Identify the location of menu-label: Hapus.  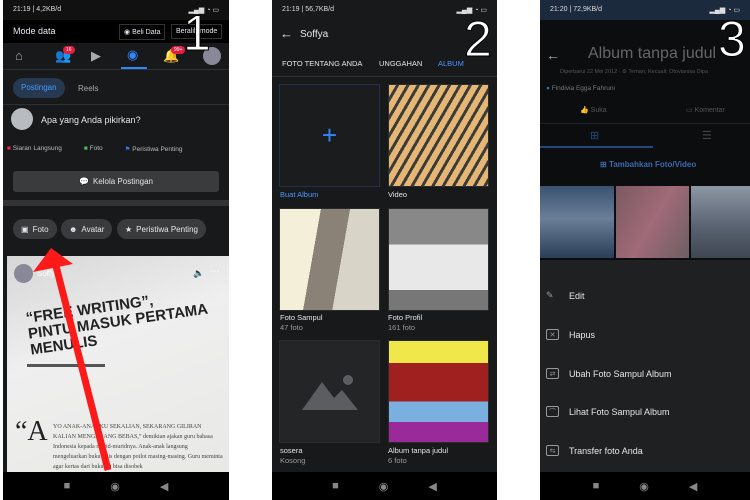
(582, 334).